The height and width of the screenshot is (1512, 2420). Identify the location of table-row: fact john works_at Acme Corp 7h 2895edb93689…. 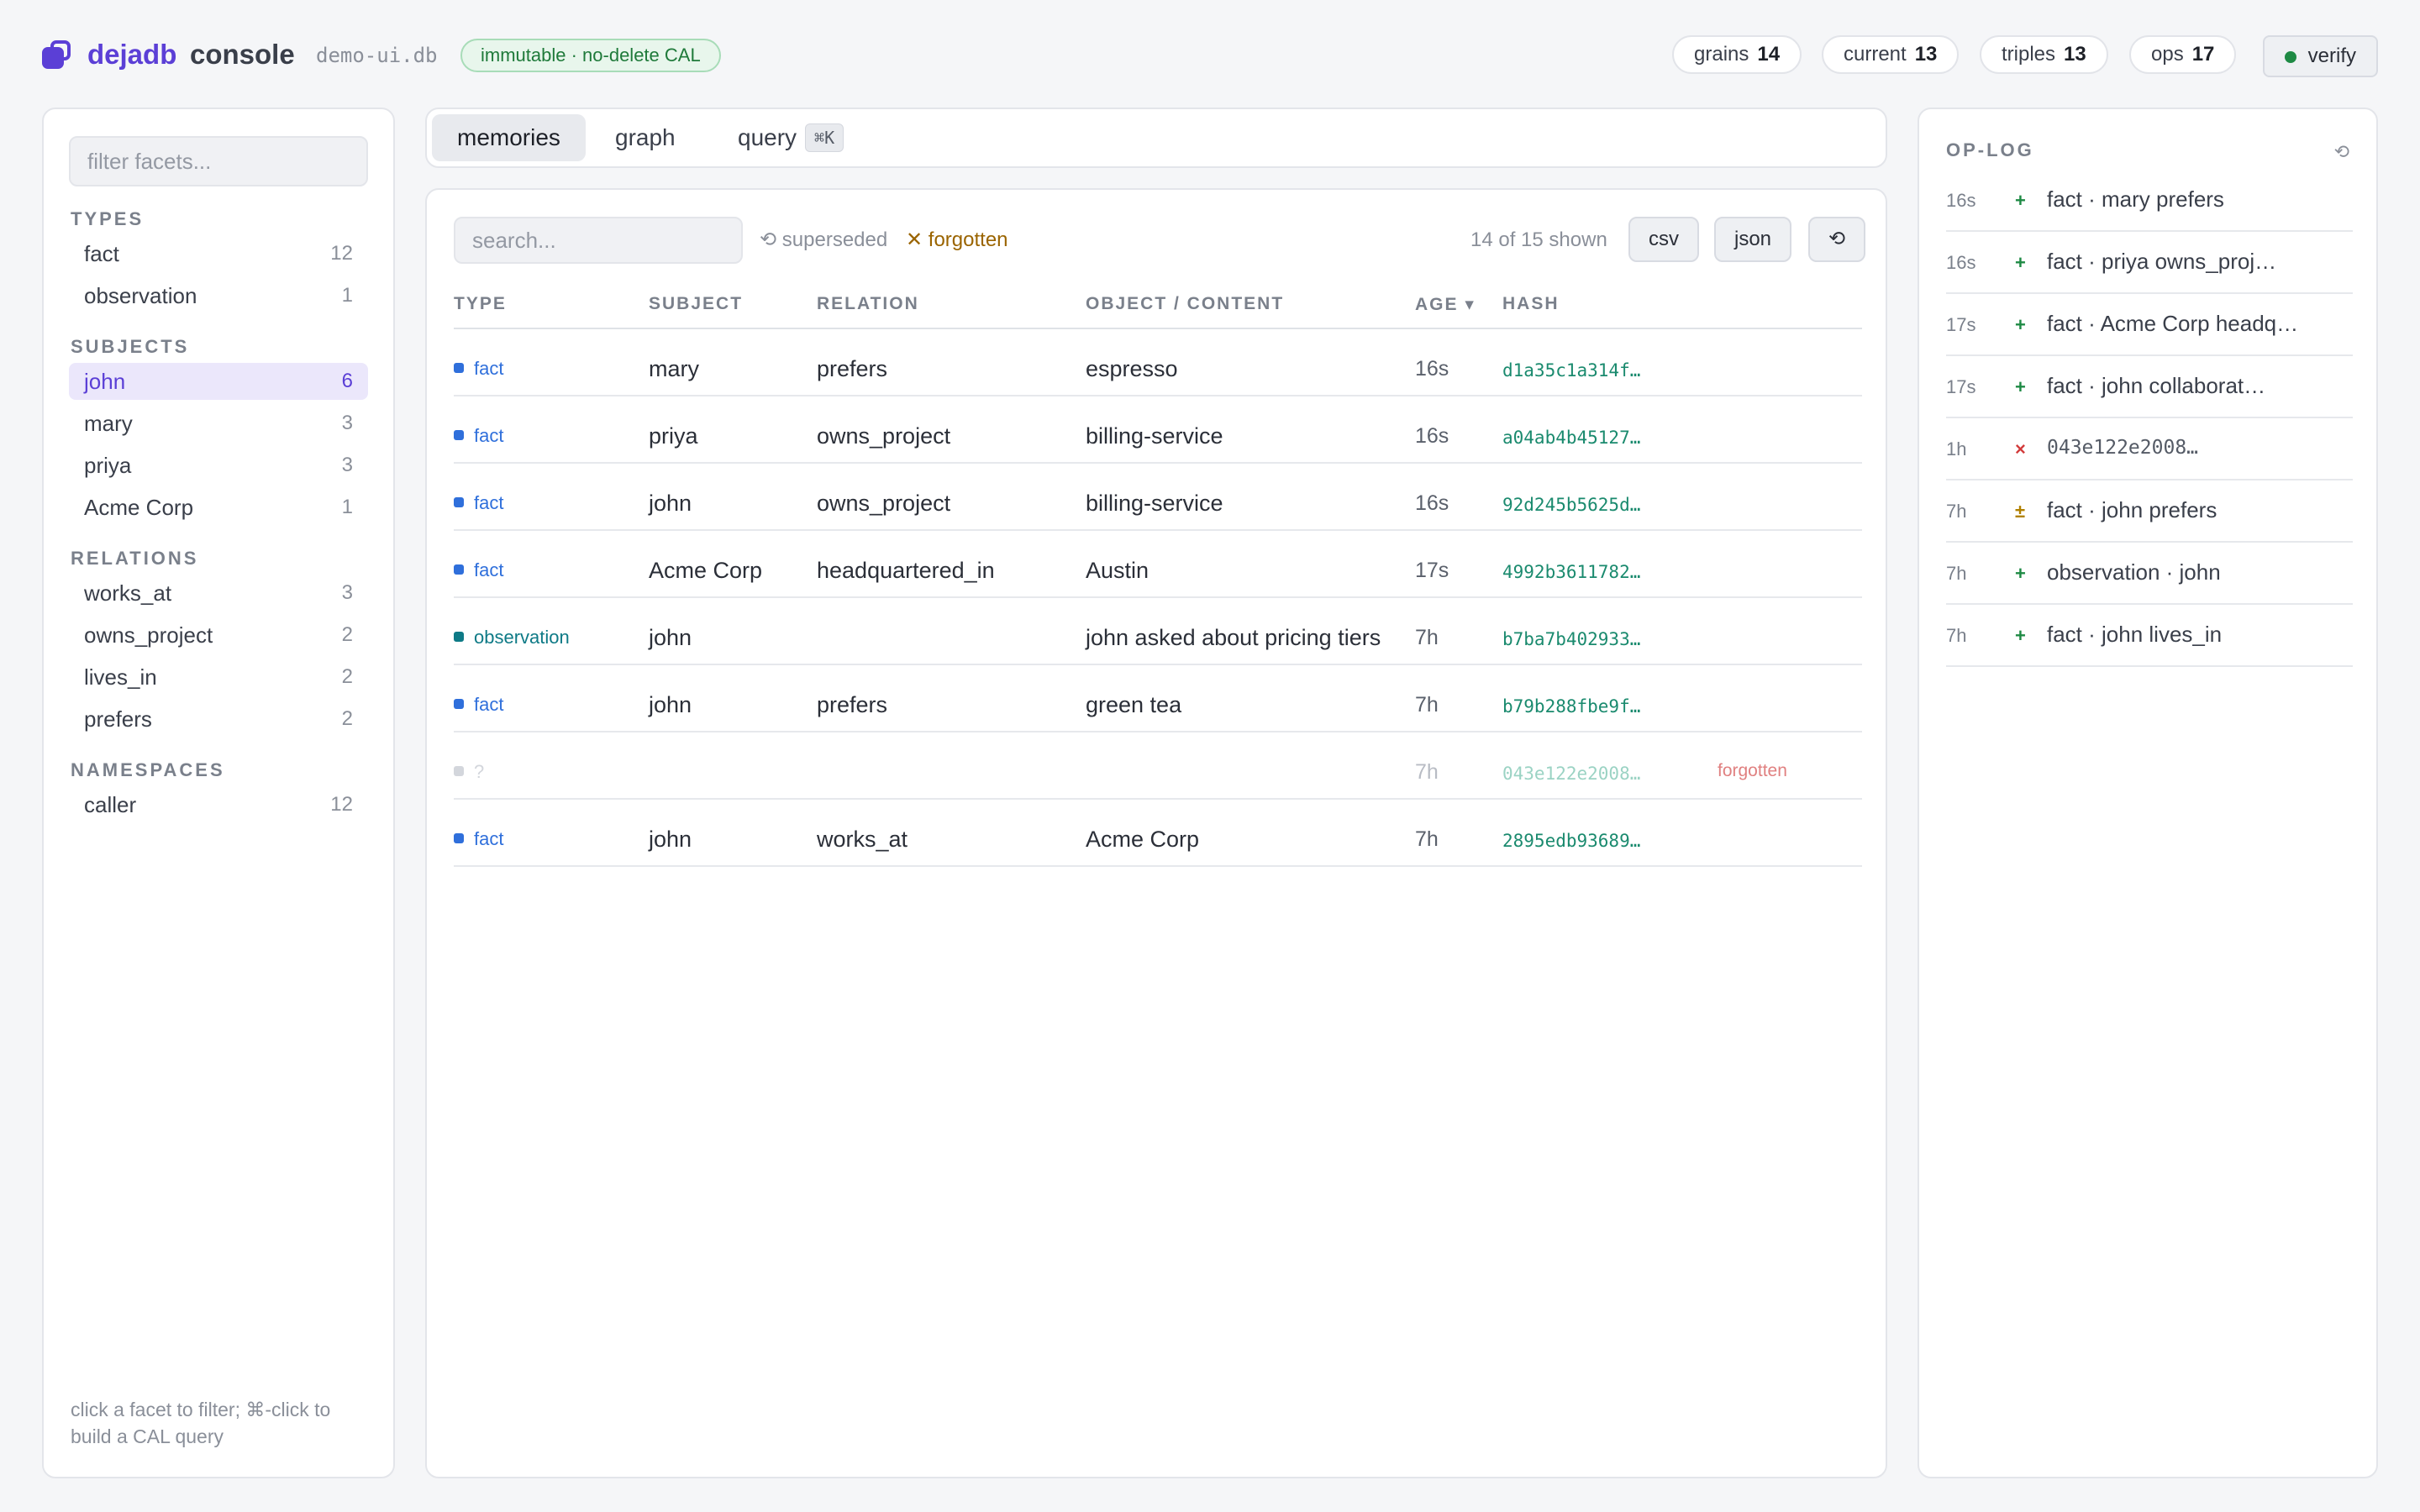
(1158, 833).